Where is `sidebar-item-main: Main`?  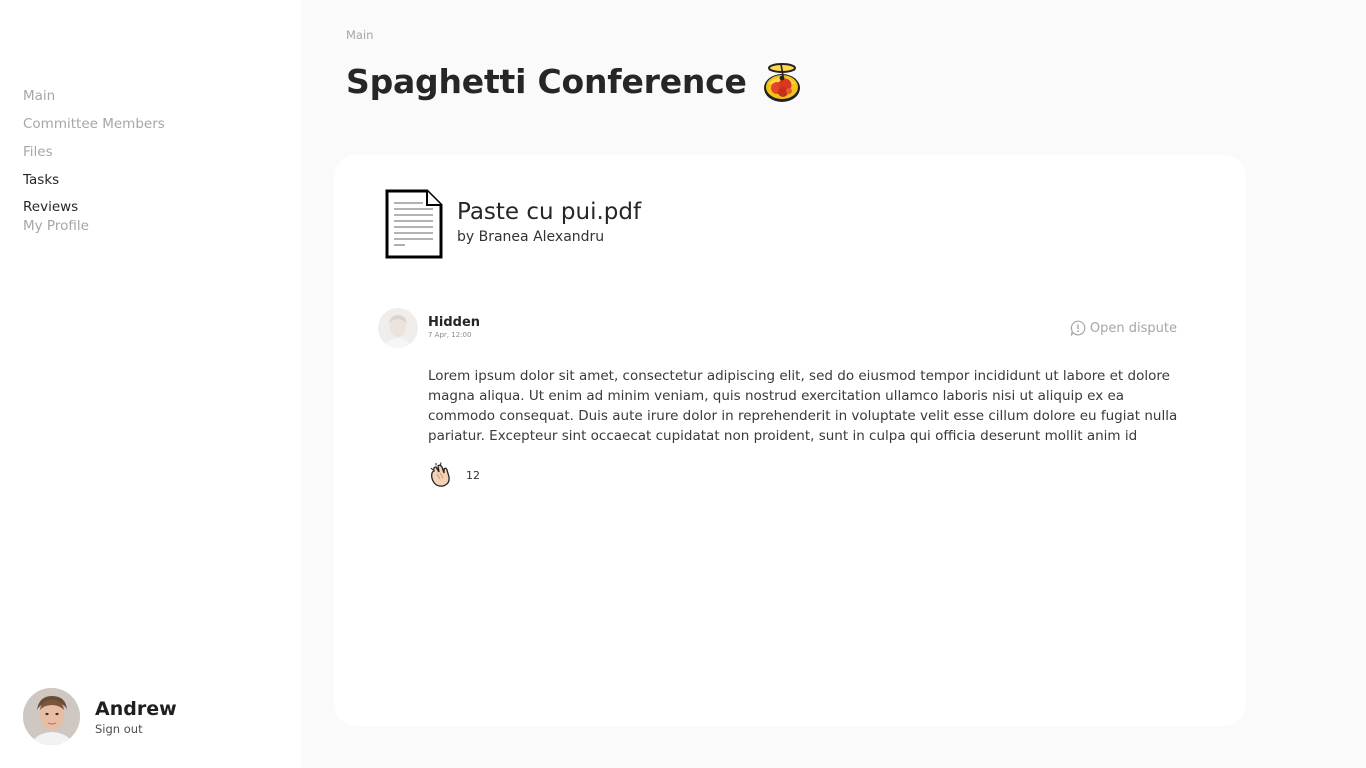
sidebar-item-main: Main is located at coordinates (94, 96).